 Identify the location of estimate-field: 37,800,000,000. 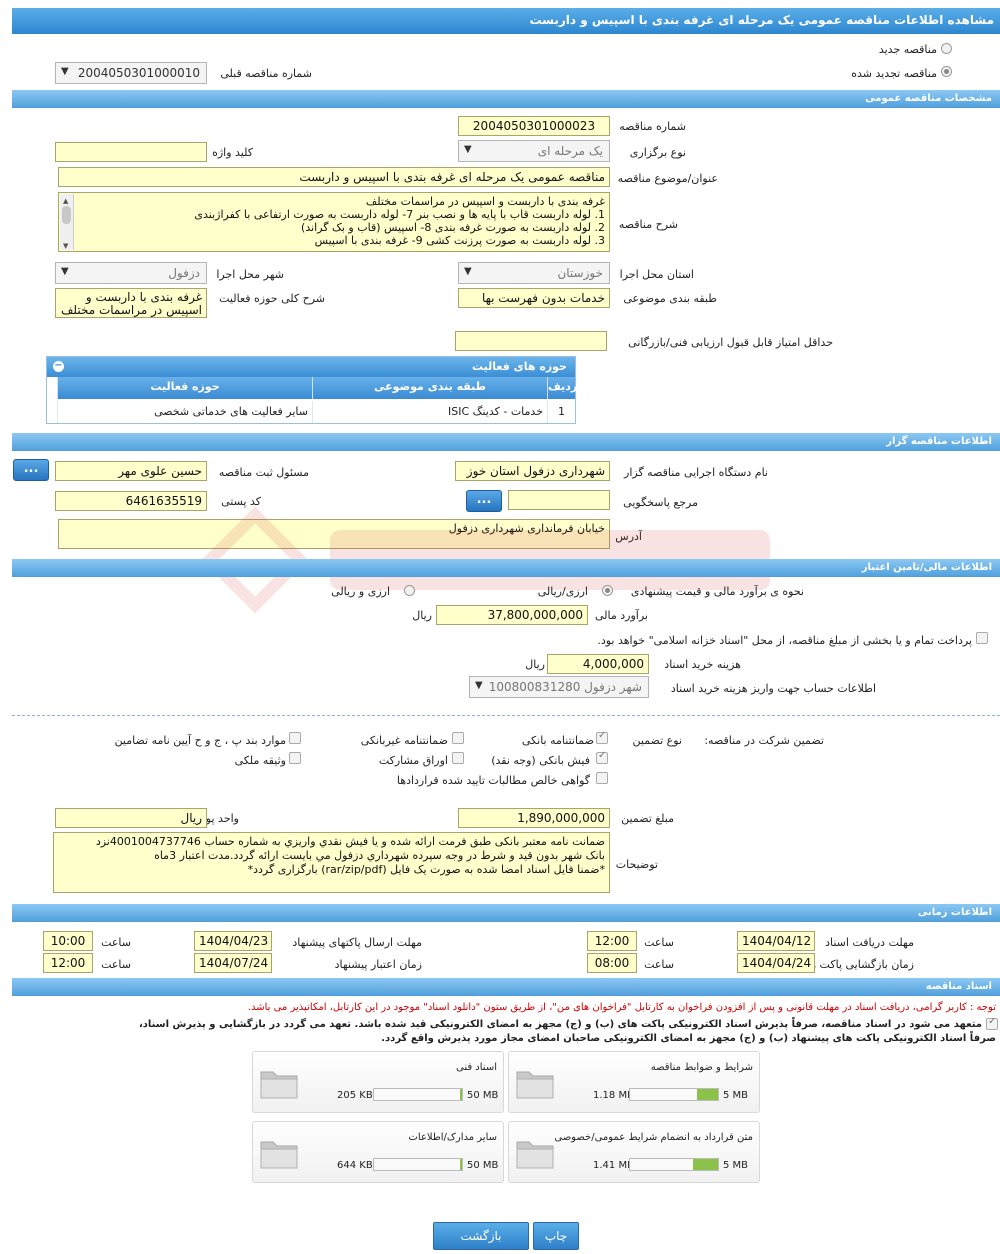
(512, 615).